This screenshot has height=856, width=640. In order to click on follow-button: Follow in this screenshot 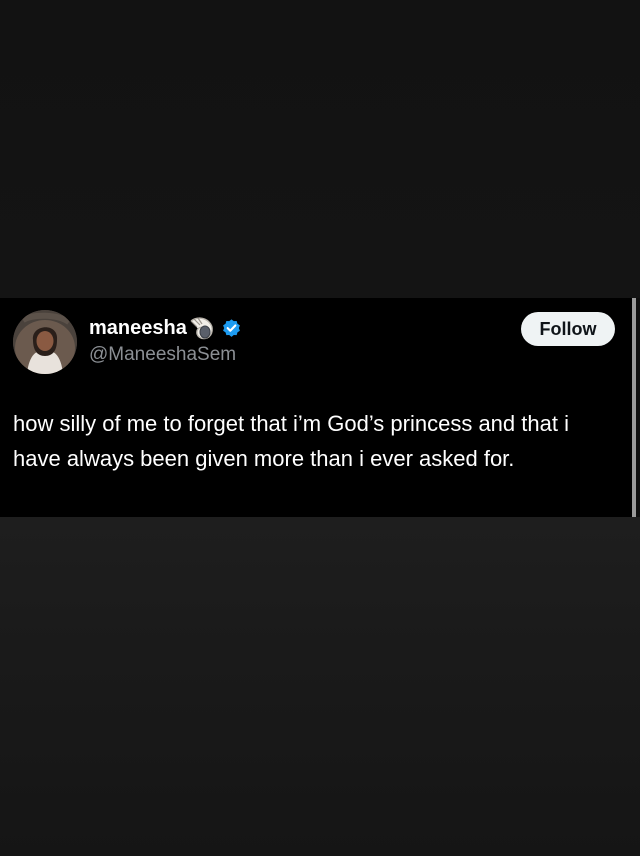, I will do `click(568, 329)`.